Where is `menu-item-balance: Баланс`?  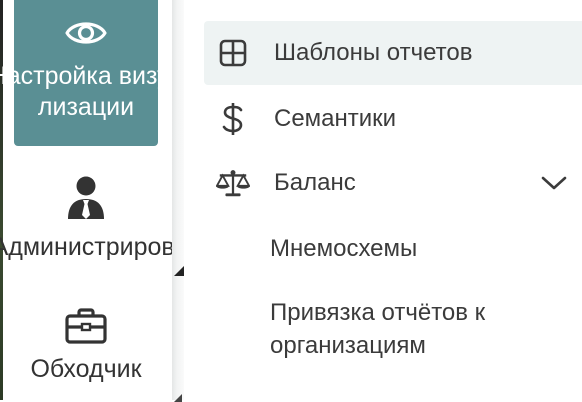 menu-item-balance: Баланс is located at coordinates (393, 183).